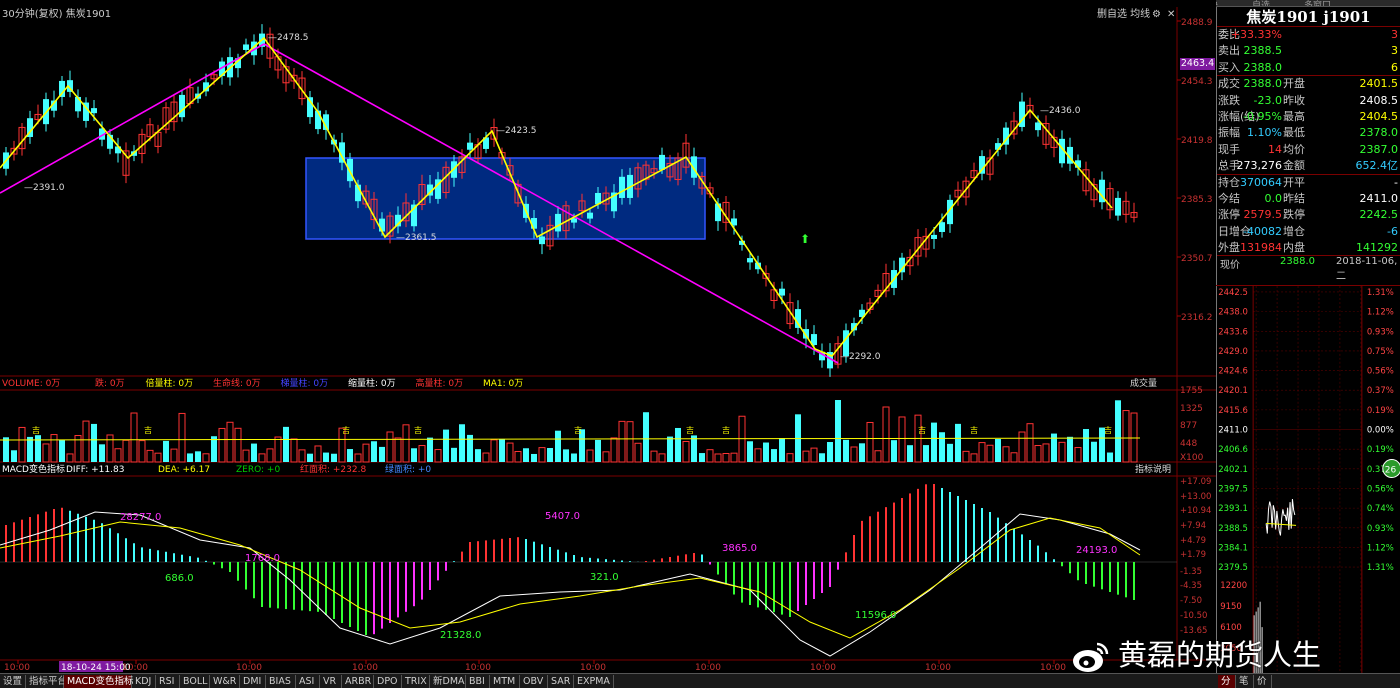 The image size is (1400, 688). I want to click on quote-value: -40082, so click(1262, 231).